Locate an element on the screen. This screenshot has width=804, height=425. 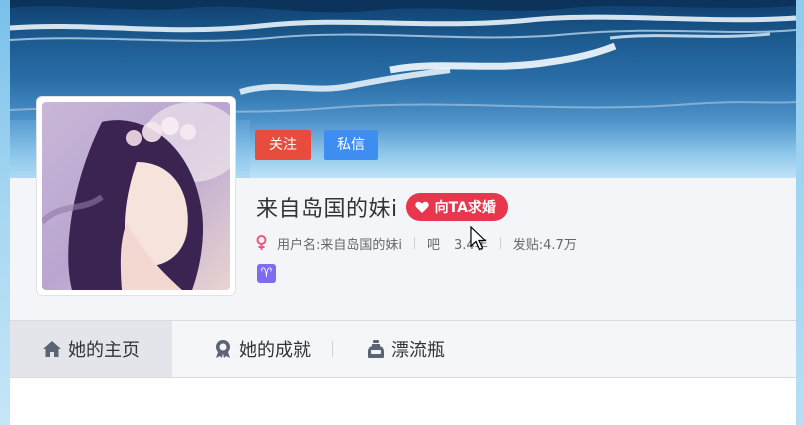
propose-button: 向TA求婚 is located at coordinates (456, 207).